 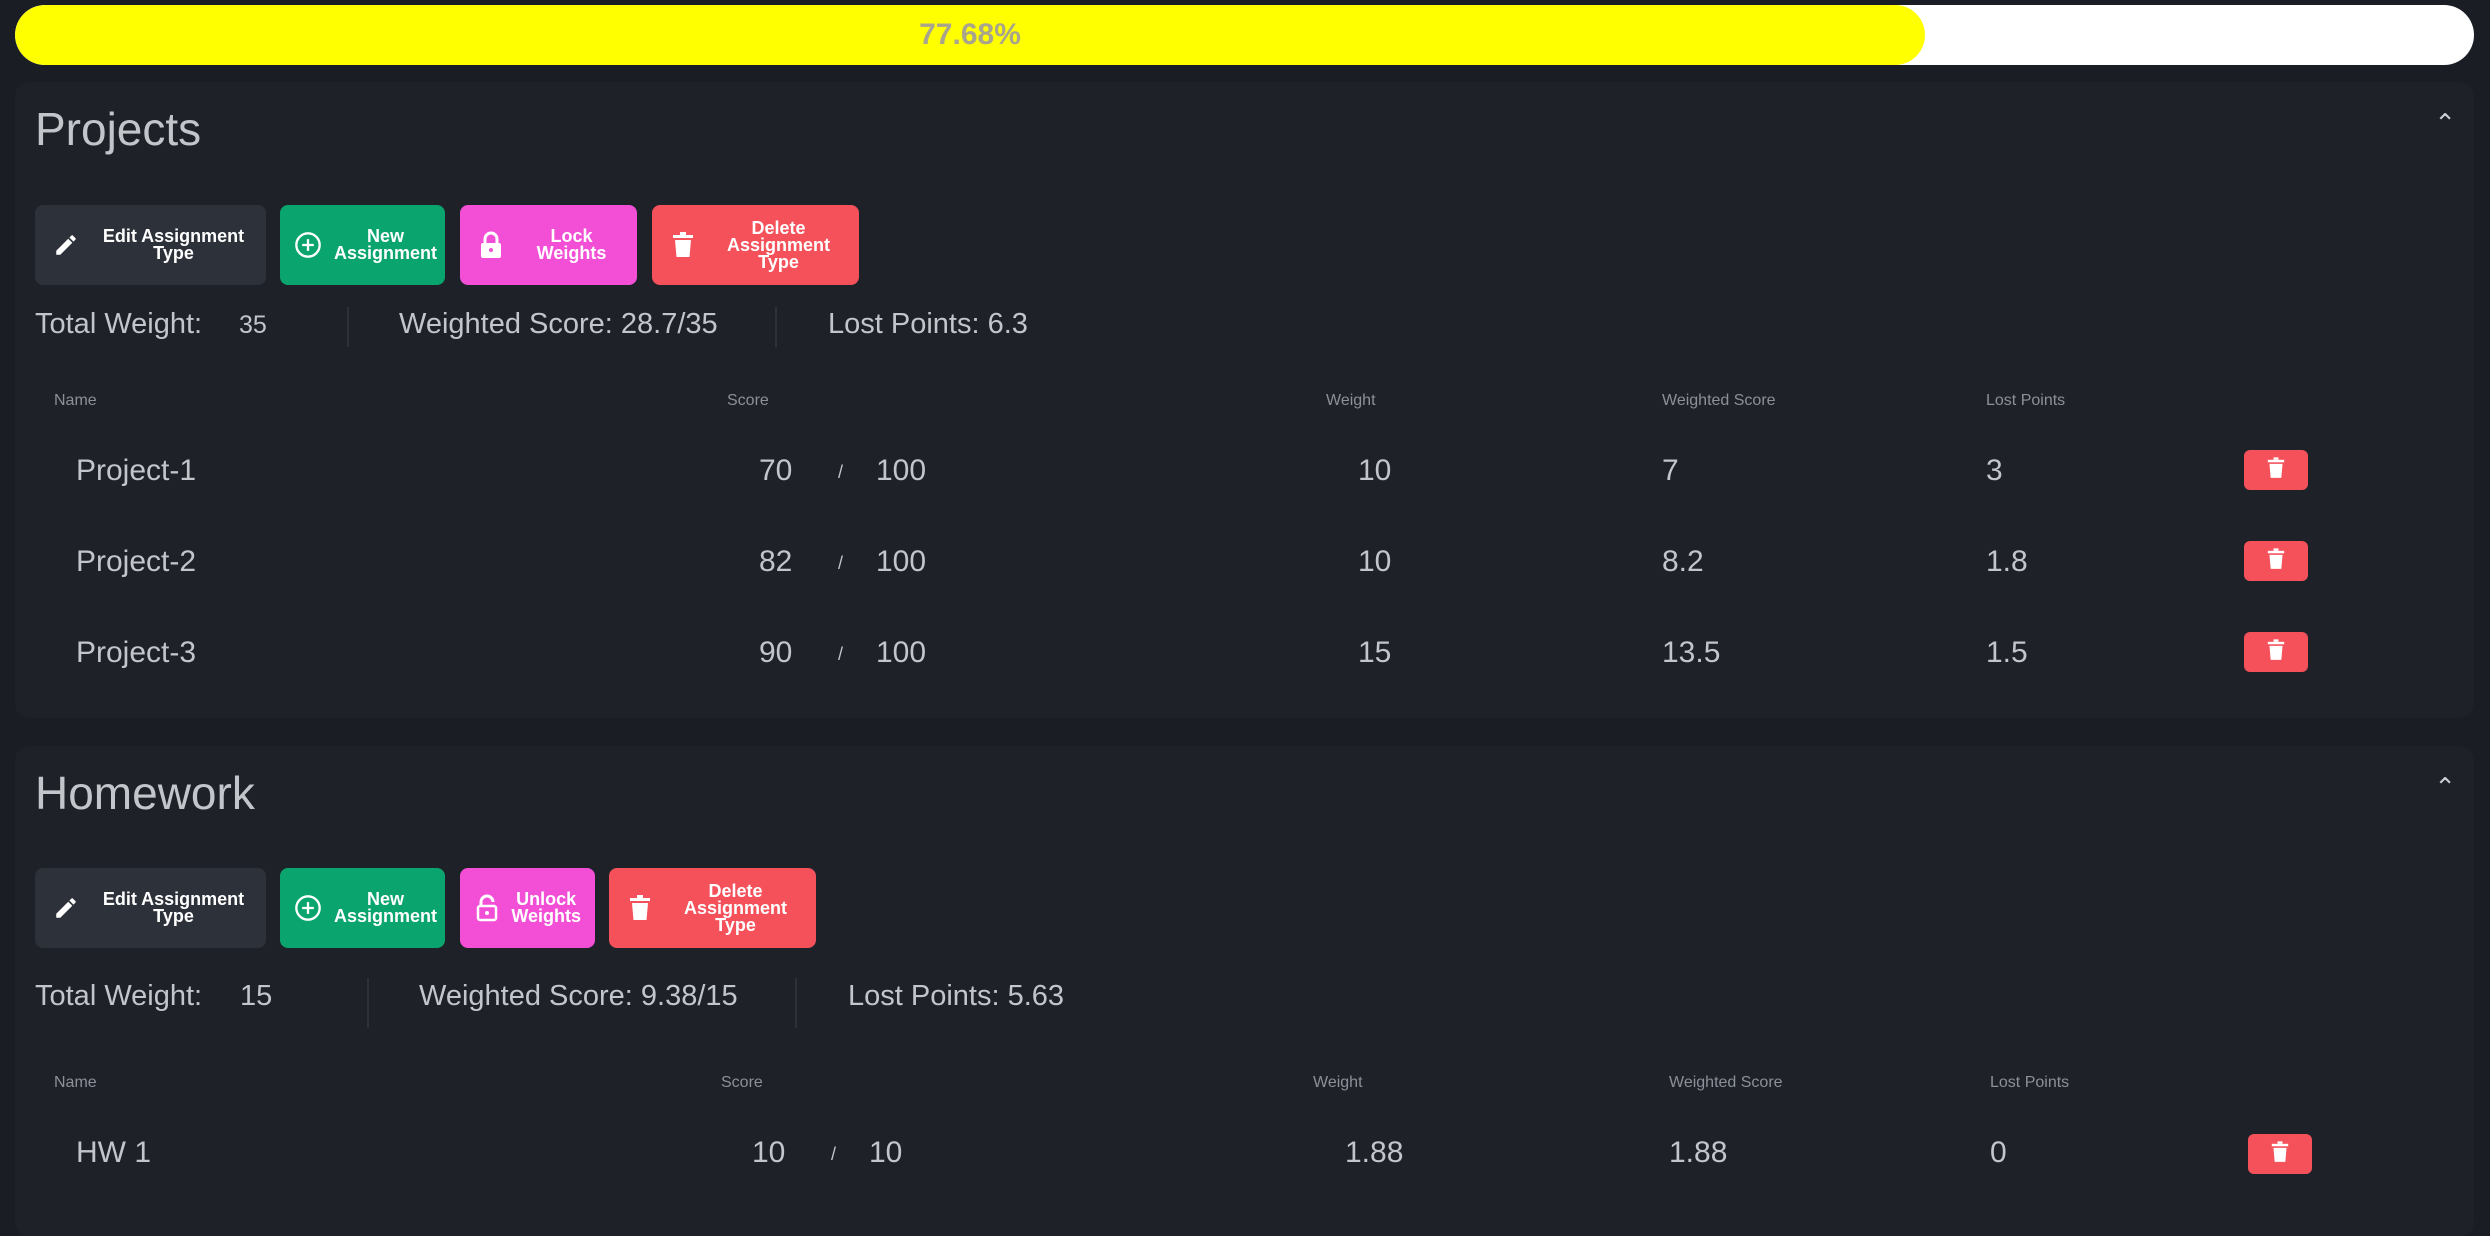 What do you see at coordinates (558, 324) in the screenshot?
I see `weighted-score-summary: Weighted Score: 28.7/35` at bounding box center [558, 324].